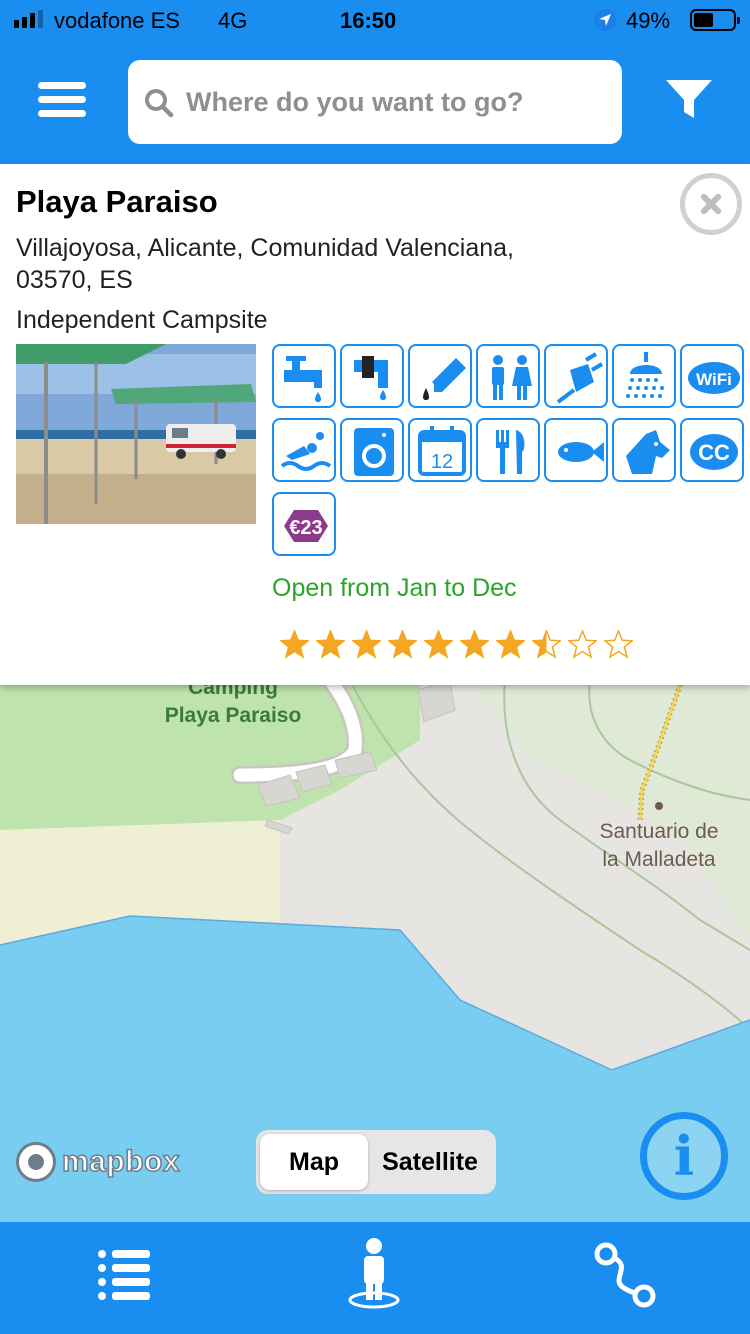 The height and width of the screenshot is (1334, 750). Describe the element at coordinates (440, 376) in the screenshot. I see `waste-disposal-icon` at that location.